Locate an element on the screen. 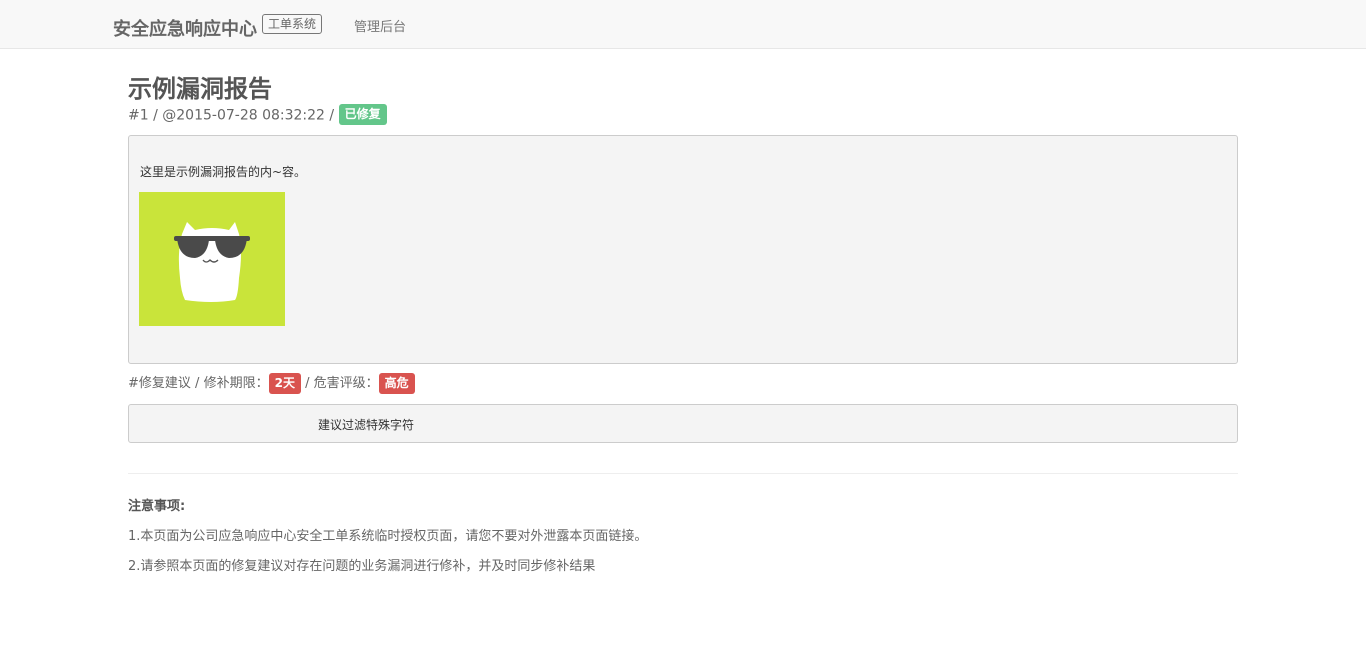 This screenshot has width=1366, height=664. report-meta: #1 / @2015-07-28 08:32:22 / 已修复 is located at coordinates (257, 115).